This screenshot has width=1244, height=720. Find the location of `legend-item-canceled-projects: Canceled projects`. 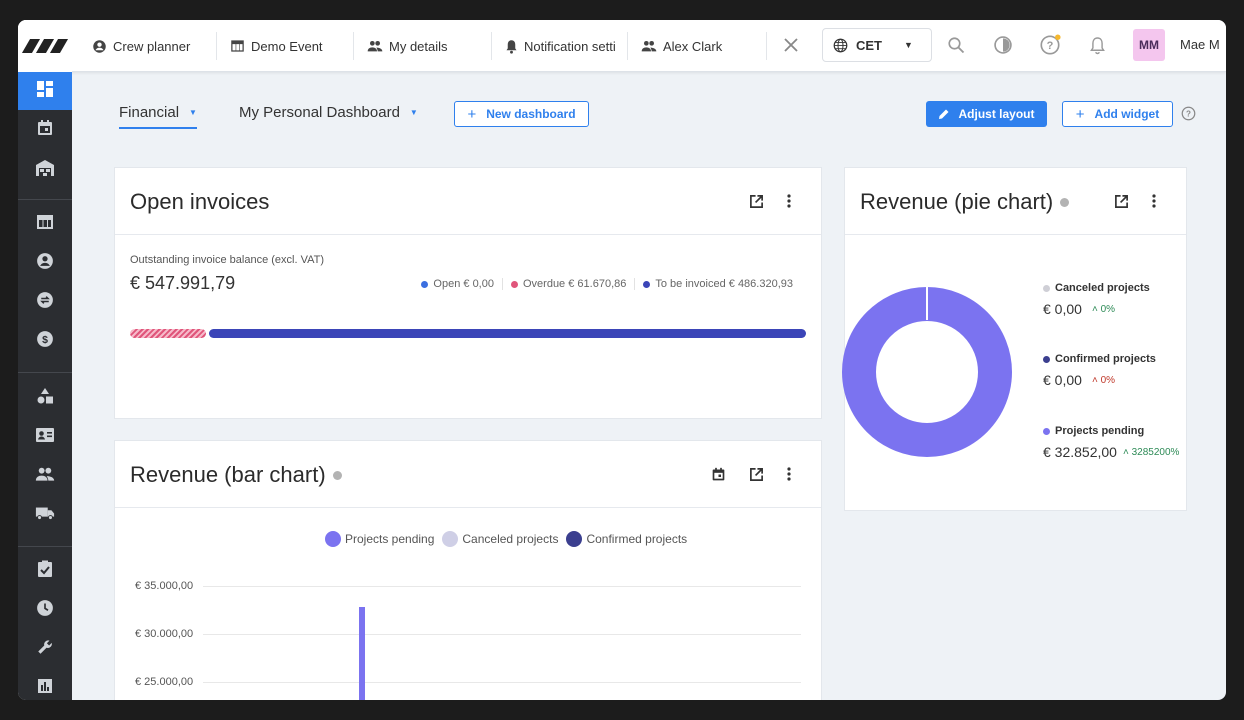

legend-item-canceled-projects: Canceled projects is located at coordinates (500, 539).